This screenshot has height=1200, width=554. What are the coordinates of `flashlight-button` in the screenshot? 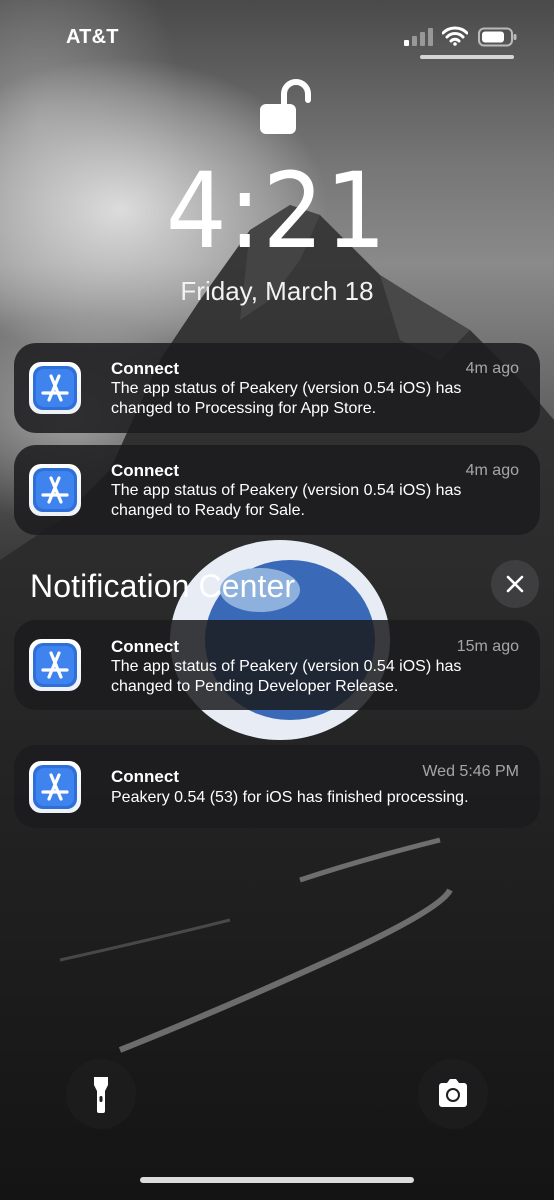 It's located at (101, 1094).